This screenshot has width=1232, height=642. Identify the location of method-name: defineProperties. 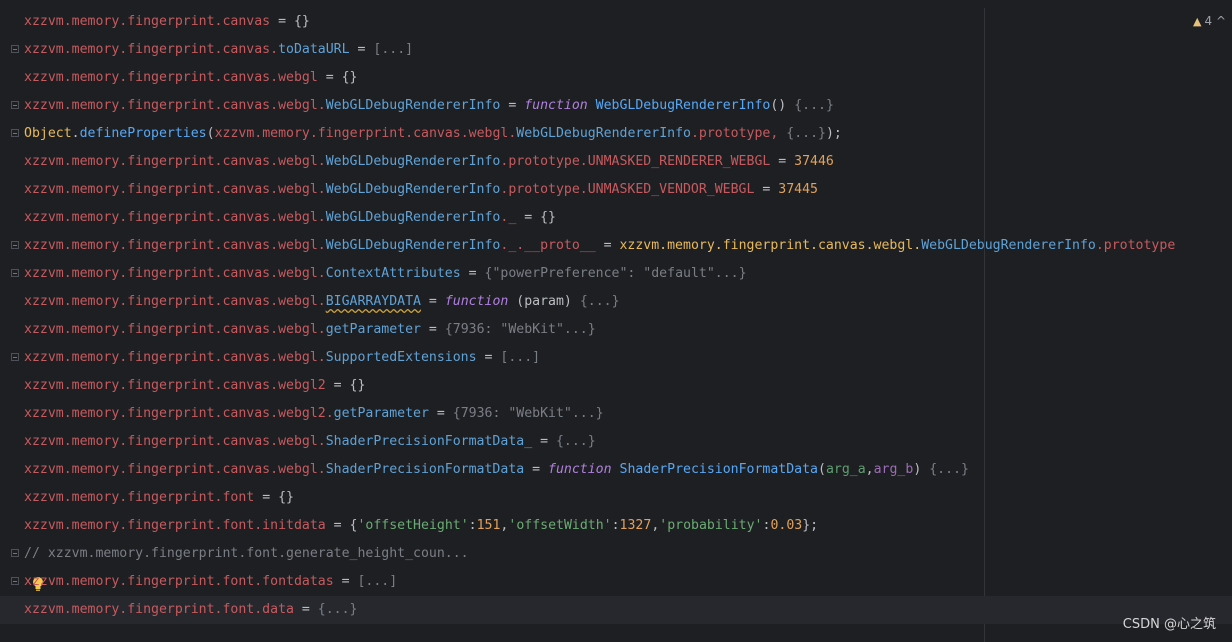
(143, 133).